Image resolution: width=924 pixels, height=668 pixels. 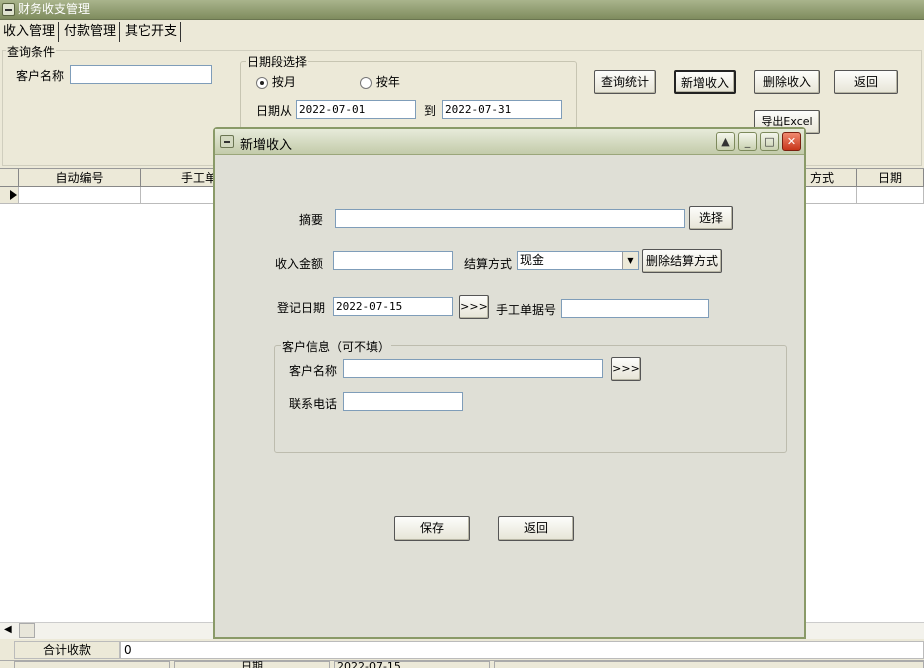 What do you see at coordinates (30, 32) in the screenshot?
I see `tab-income: 收入管理` at bounding box center [30, 32].